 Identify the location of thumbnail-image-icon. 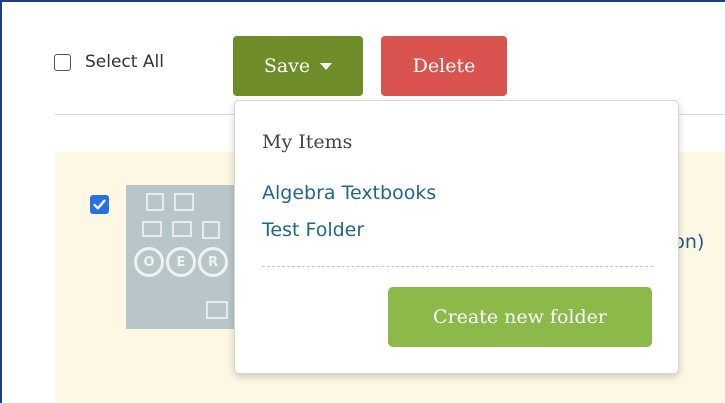
(152, 229).